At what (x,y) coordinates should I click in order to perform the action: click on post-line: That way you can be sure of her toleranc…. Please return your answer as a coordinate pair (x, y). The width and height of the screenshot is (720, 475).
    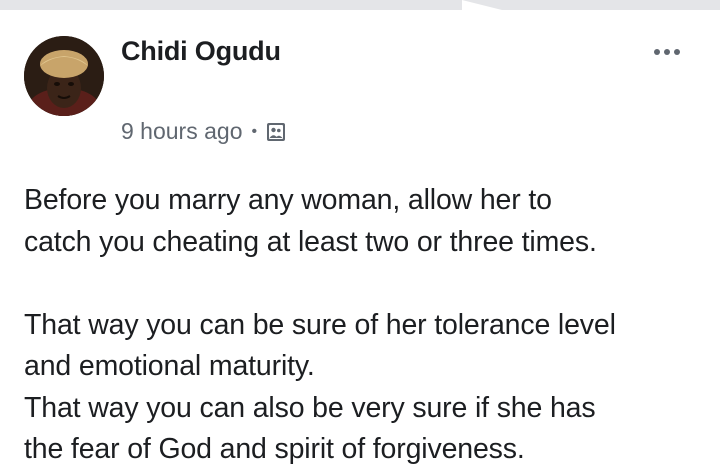
    Looking at the image, I should click on (320, 324).